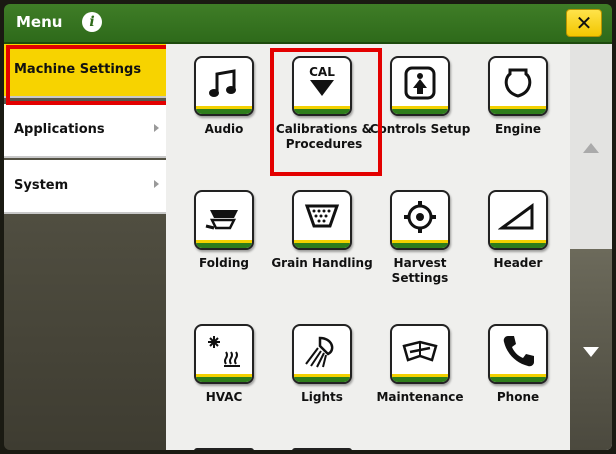 Image resolution: width=616 pixels, height=454 pixels. Describe the element at coordinates (322, 220) in the screenshot. I see `grain-tank-icon` at that location.